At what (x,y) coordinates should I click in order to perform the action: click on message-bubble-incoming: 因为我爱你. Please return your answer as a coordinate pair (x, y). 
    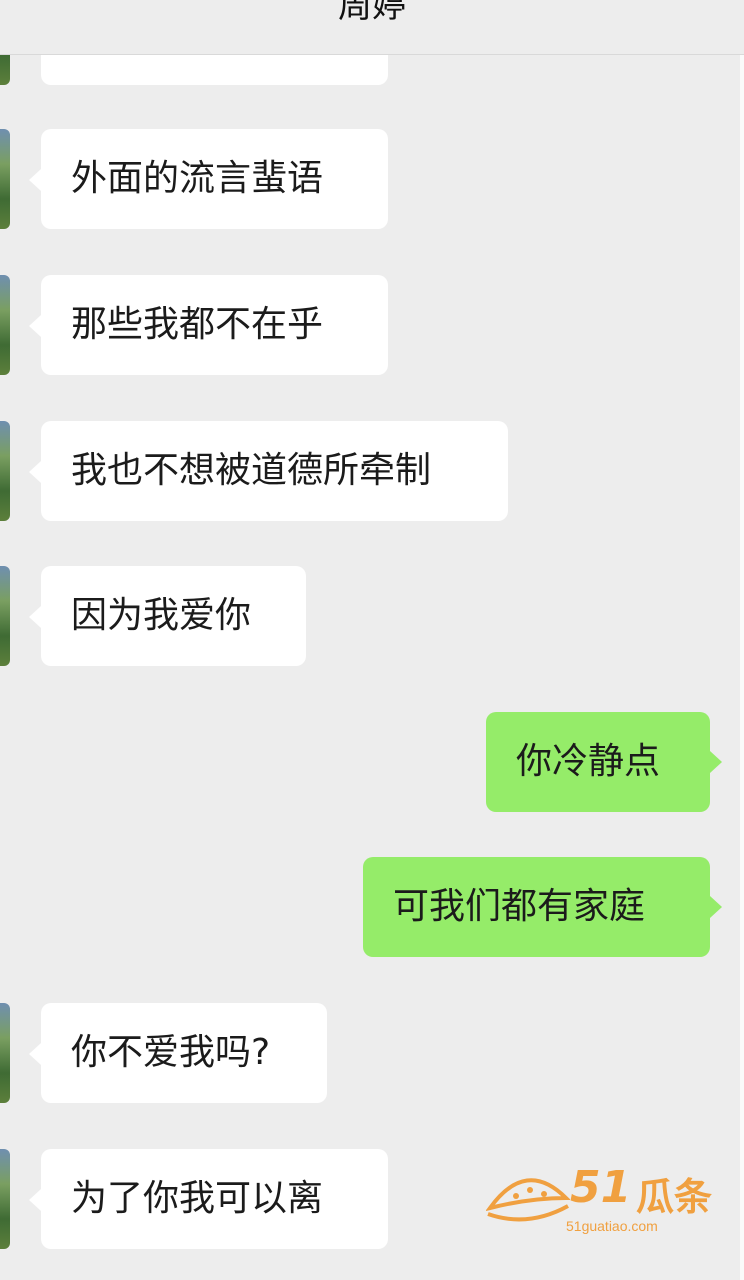
    Looking at the image, I should click on (173, 616).